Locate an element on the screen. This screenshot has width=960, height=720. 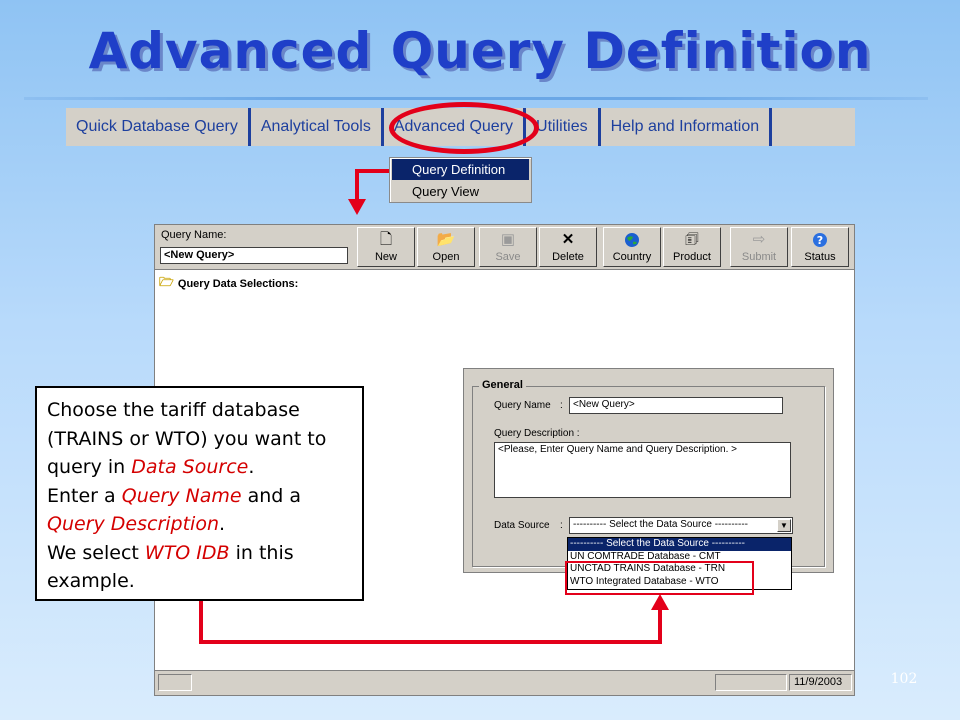
query-name-field: <New Query> is located at coordinates (254, 255).